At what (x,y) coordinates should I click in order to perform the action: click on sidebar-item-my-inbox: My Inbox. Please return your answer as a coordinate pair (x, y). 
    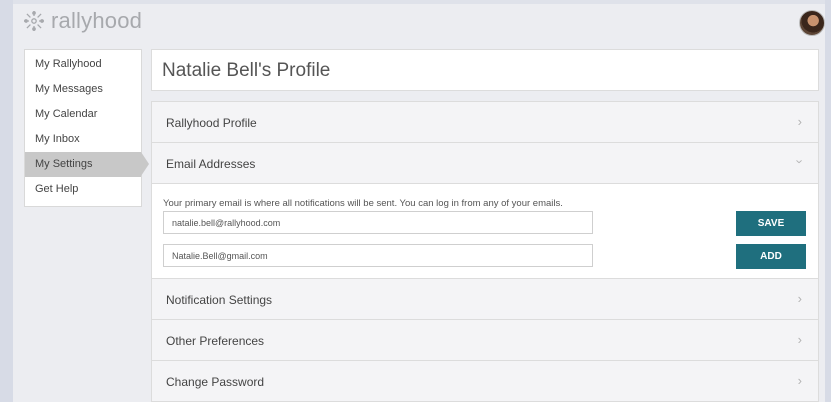
    Looking at the image, I should click on (83, 139).